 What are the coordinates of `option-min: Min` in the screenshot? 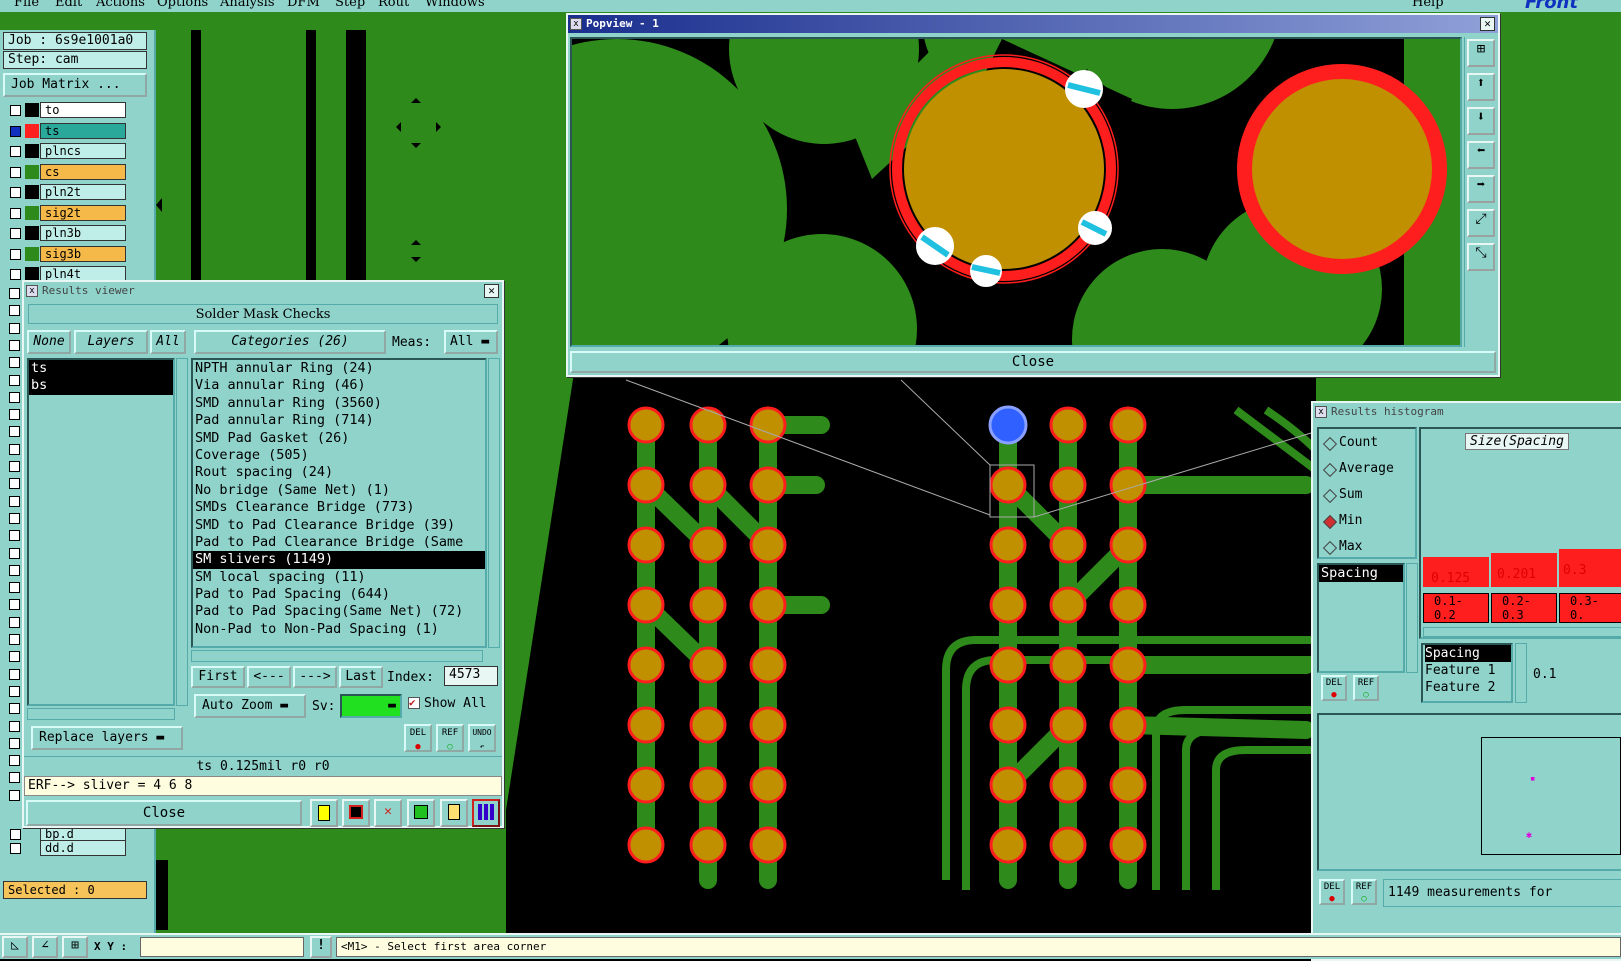 It's located at (1350, 520).